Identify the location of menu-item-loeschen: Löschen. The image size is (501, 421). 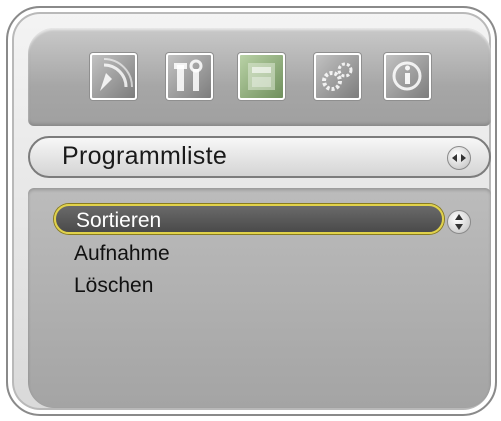
(113, 286).